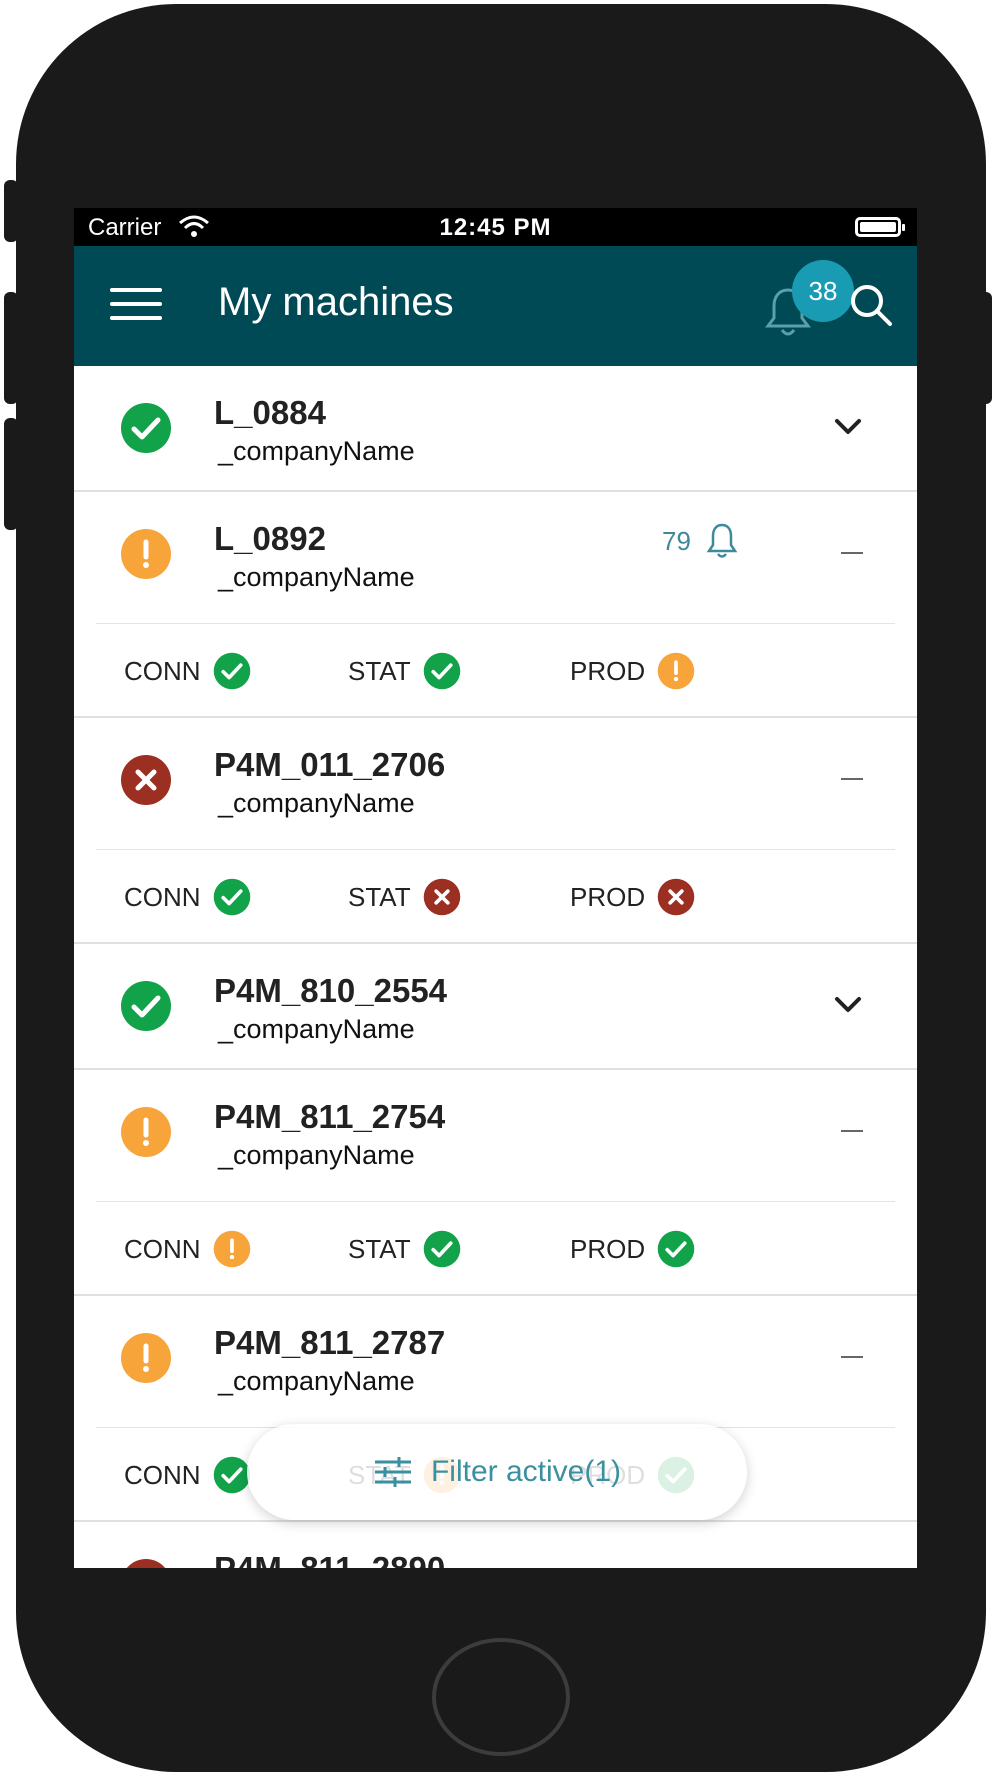 The height and width of the screenshot is (1778, 1000). I want to click on machine-name: L_0884, so click(270, 412).